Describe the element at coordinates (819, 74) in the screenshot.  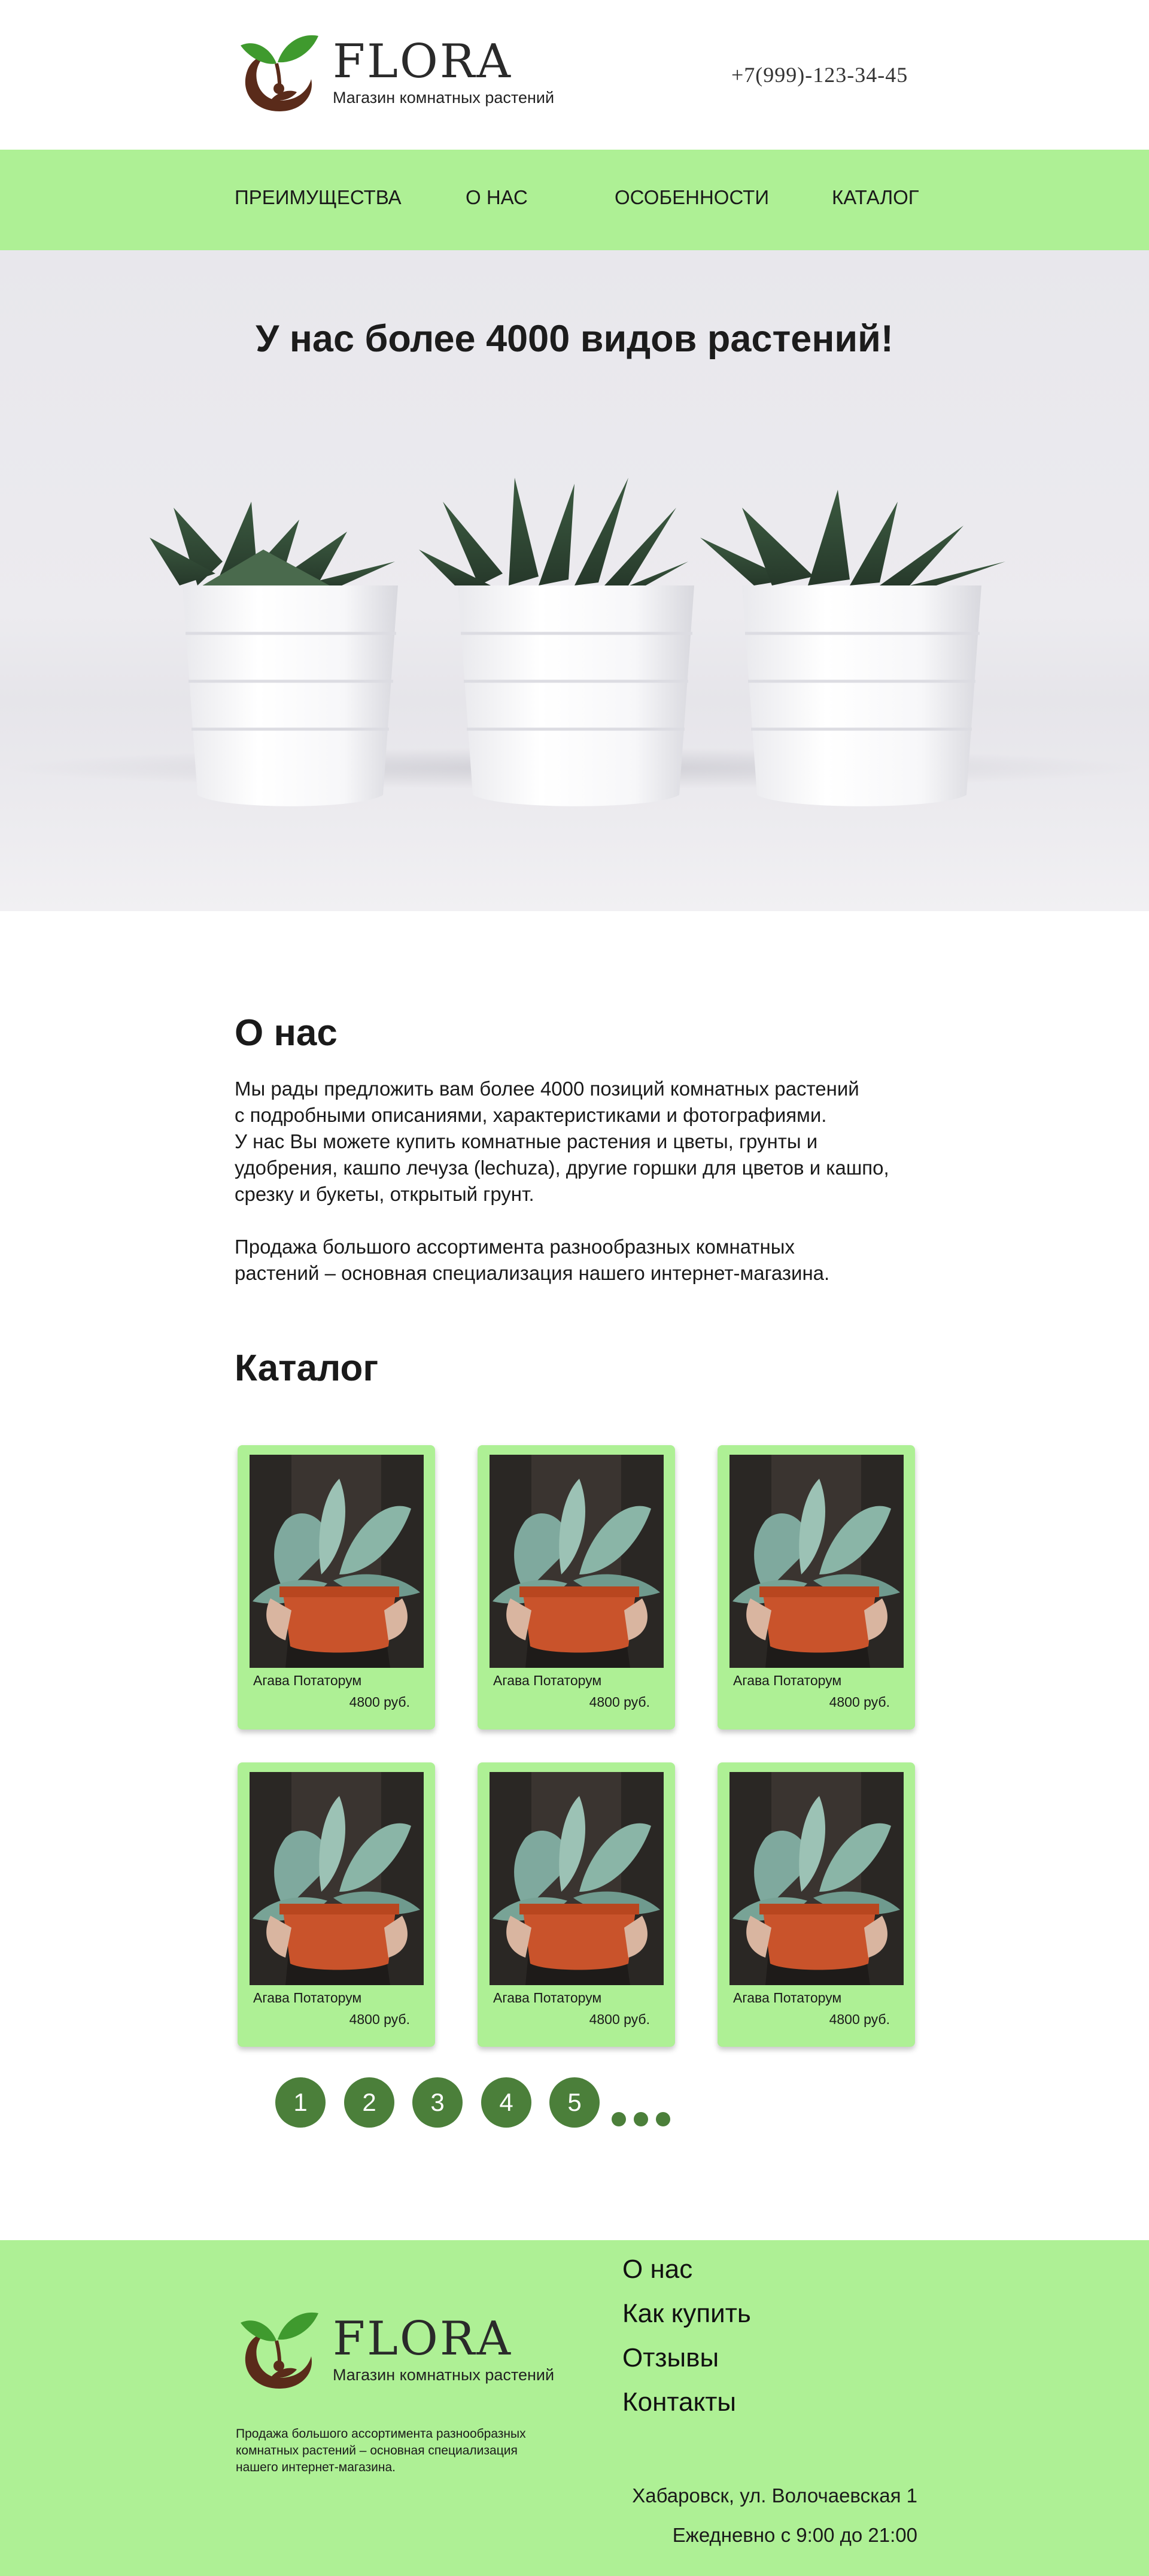
I see `phone-number: +7(999)-123-34-45` at that location.